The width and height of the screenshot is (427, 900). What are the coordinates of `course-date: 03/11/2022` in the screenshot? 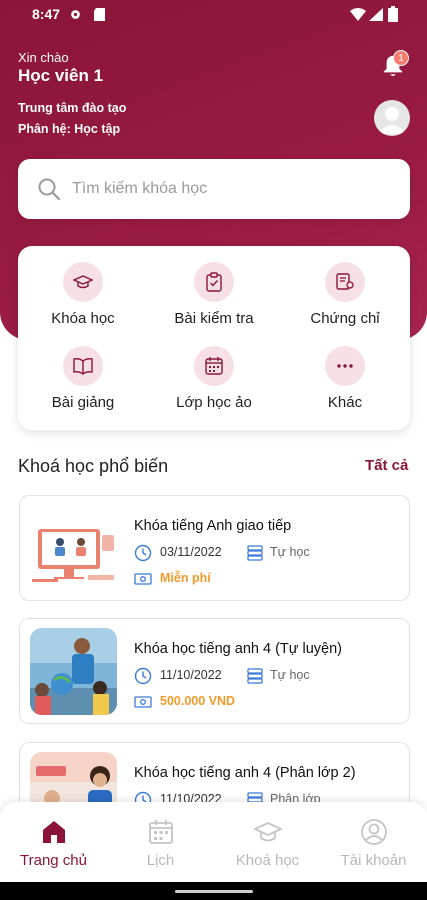 It's located at (191, 552).